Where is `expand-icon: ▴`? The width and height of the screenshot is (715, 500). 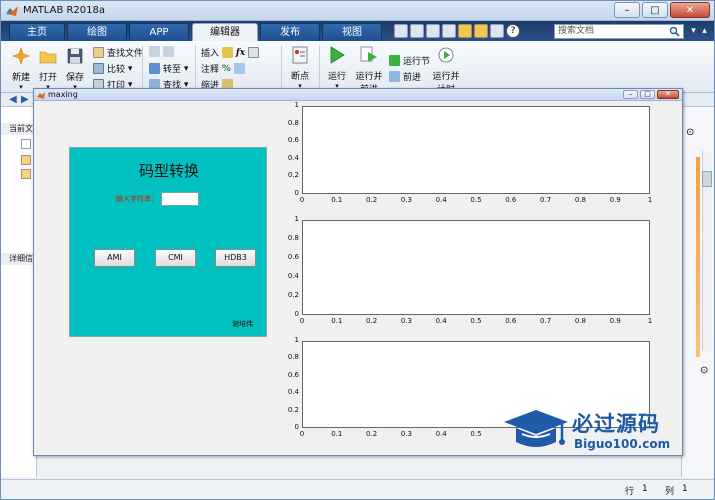 expand-icon: ▴ is located at coordinates (704, 31).